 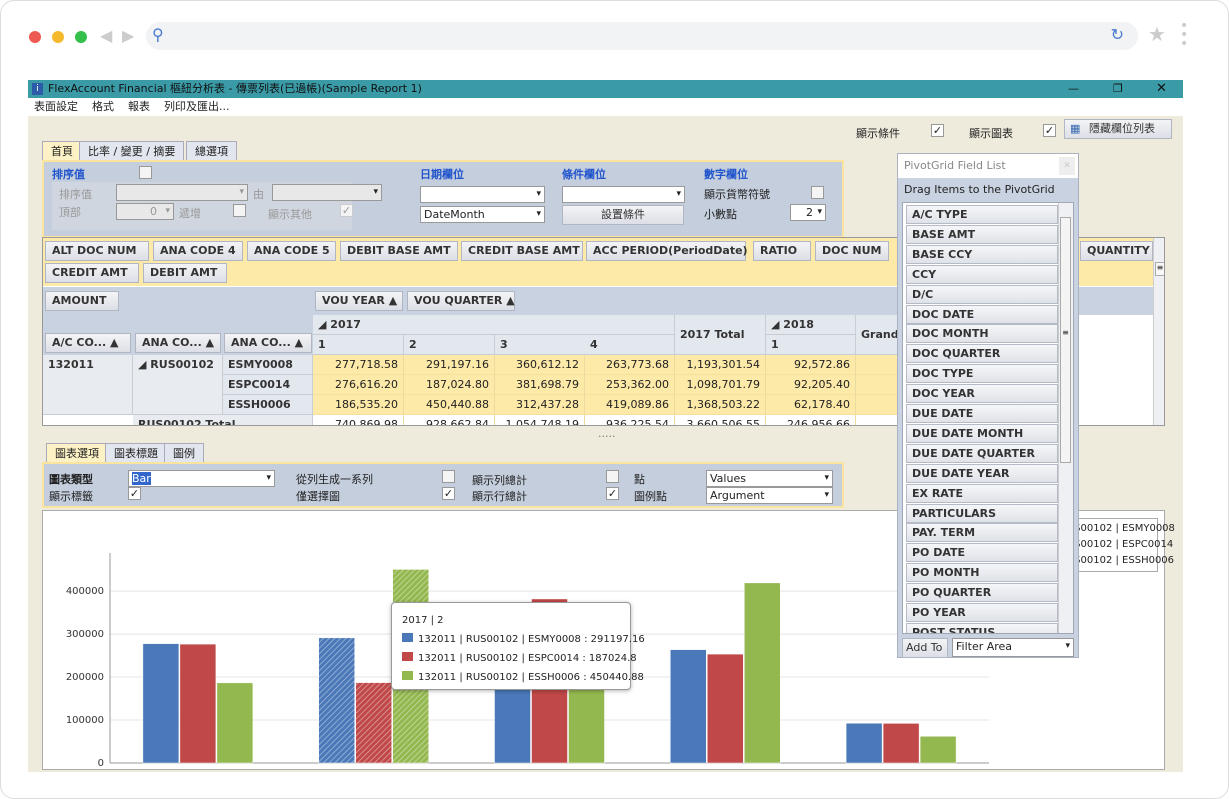 I want to click on pivot-cell: 92,205.40, so click(x=811, y=385).